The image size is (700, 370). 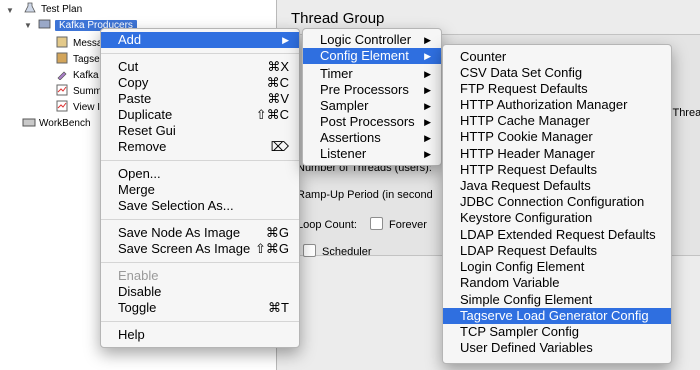 What do you see at coordinates (63, 74) in the screenshot?
I see `pipette-icon` at bounding box center [63, 74].